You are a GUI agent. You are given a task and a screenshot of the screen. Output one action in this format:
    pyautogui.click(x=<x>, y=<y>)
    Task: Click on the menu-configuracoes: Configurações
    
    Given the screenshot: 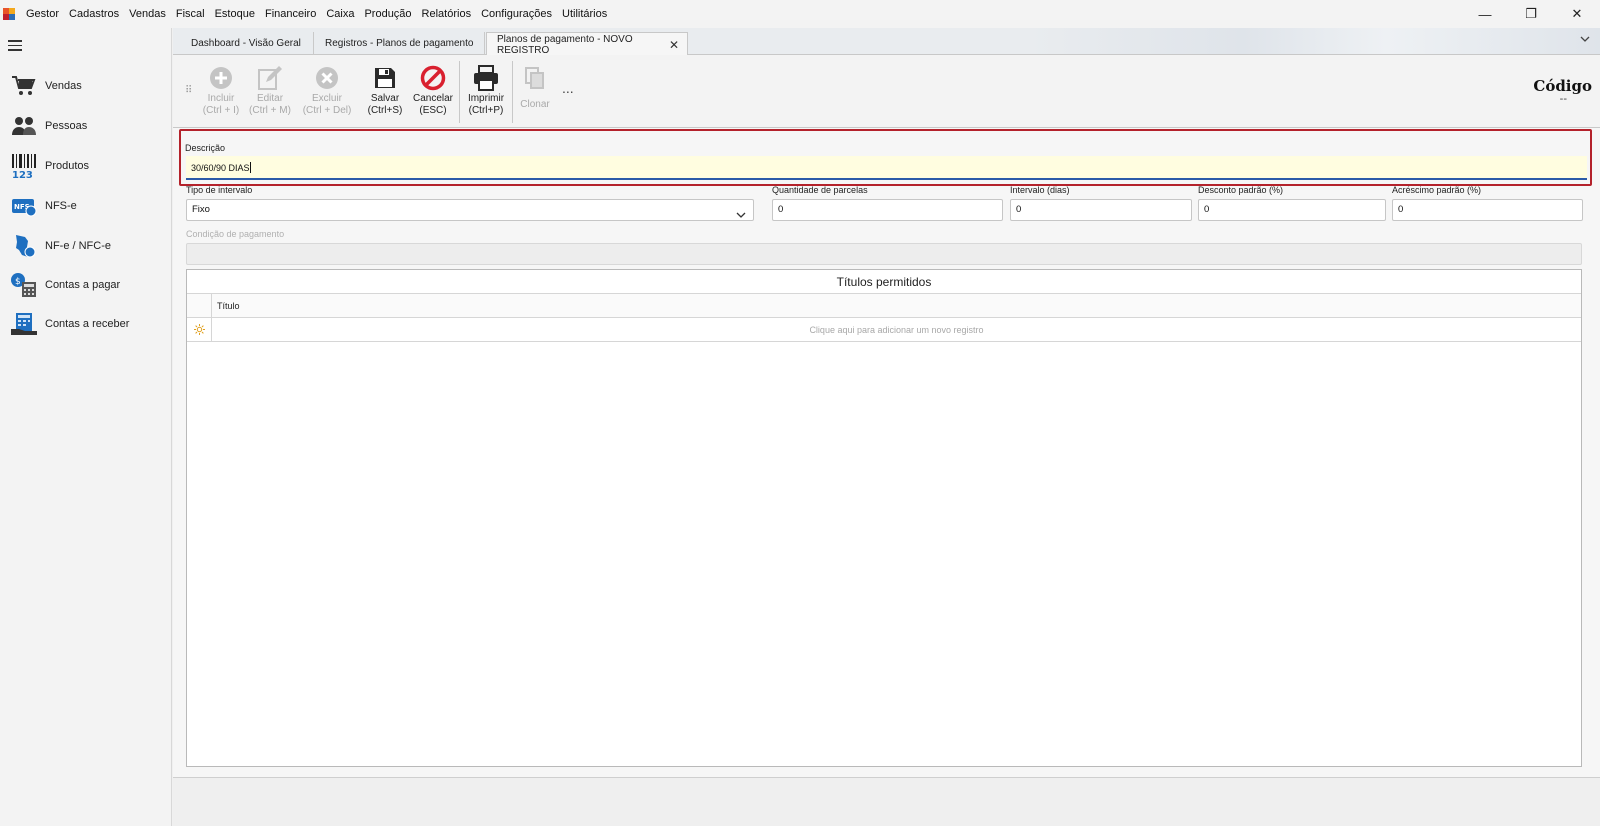 What is the action you would take?
    pyautogui.click(x=516, y=14)
    